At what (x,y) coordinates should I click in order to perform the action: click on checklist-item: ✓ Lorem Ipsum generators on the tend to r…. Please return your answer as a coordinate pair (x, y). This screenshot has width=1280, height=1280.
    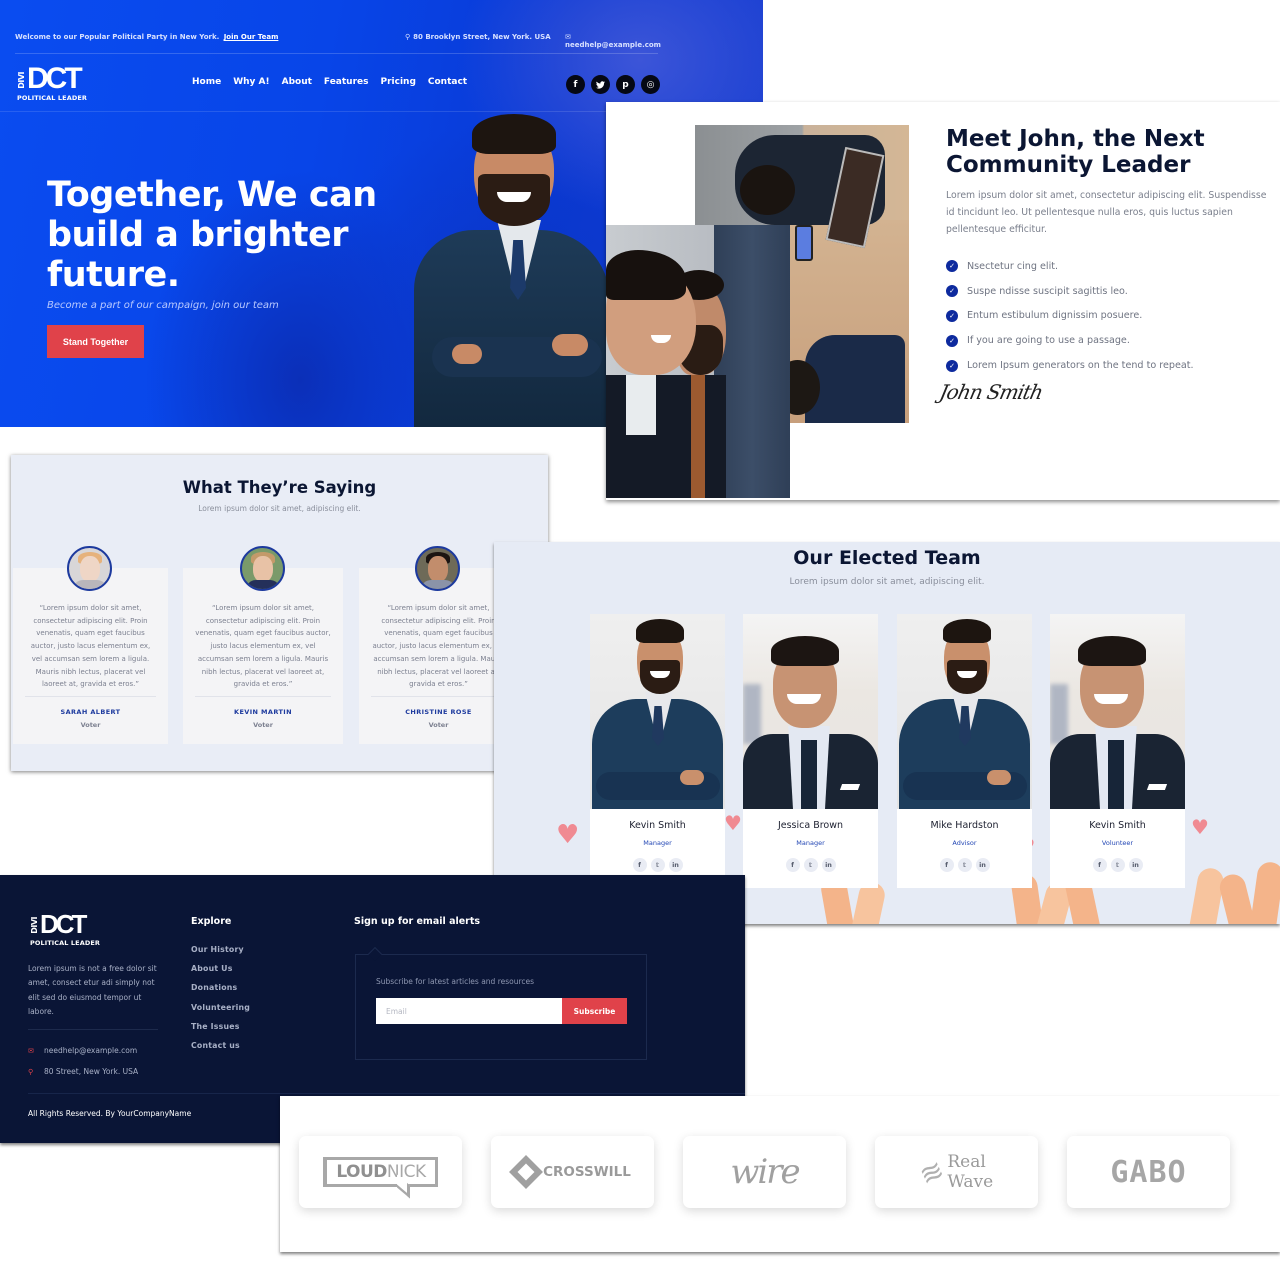
    Looking at the image, I should click on (1070, 365).